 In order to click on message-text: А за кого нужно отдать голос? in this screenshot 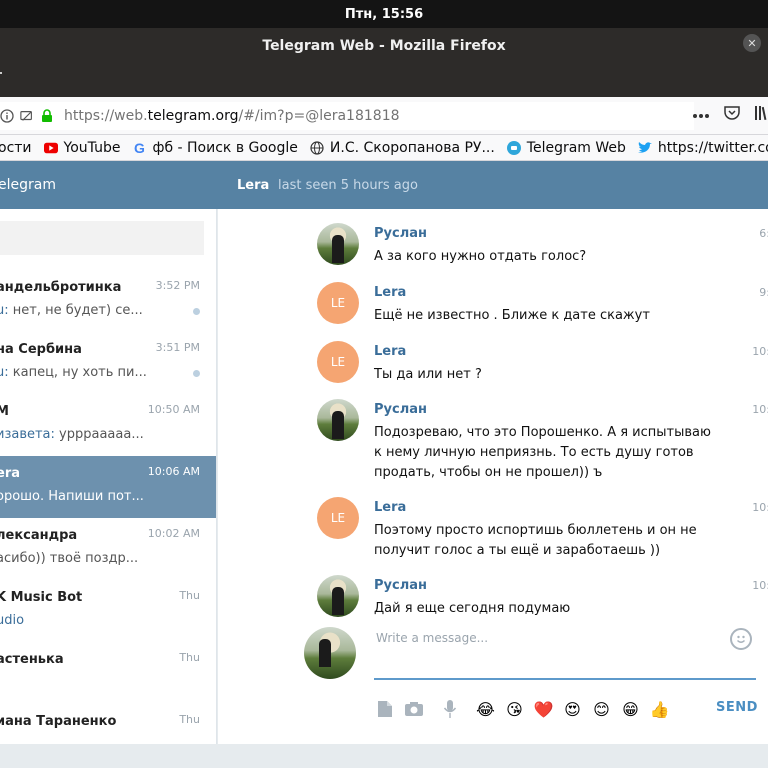, I will do `click(480, 256)`.